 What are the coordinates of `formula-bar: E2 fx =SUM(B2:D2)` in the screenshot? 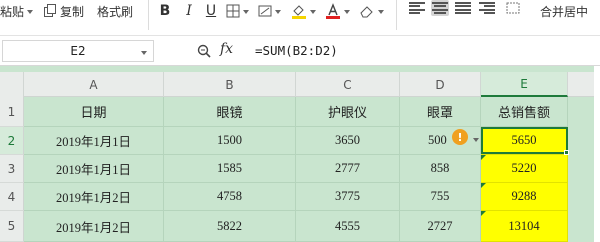 It's located at (300, 51).